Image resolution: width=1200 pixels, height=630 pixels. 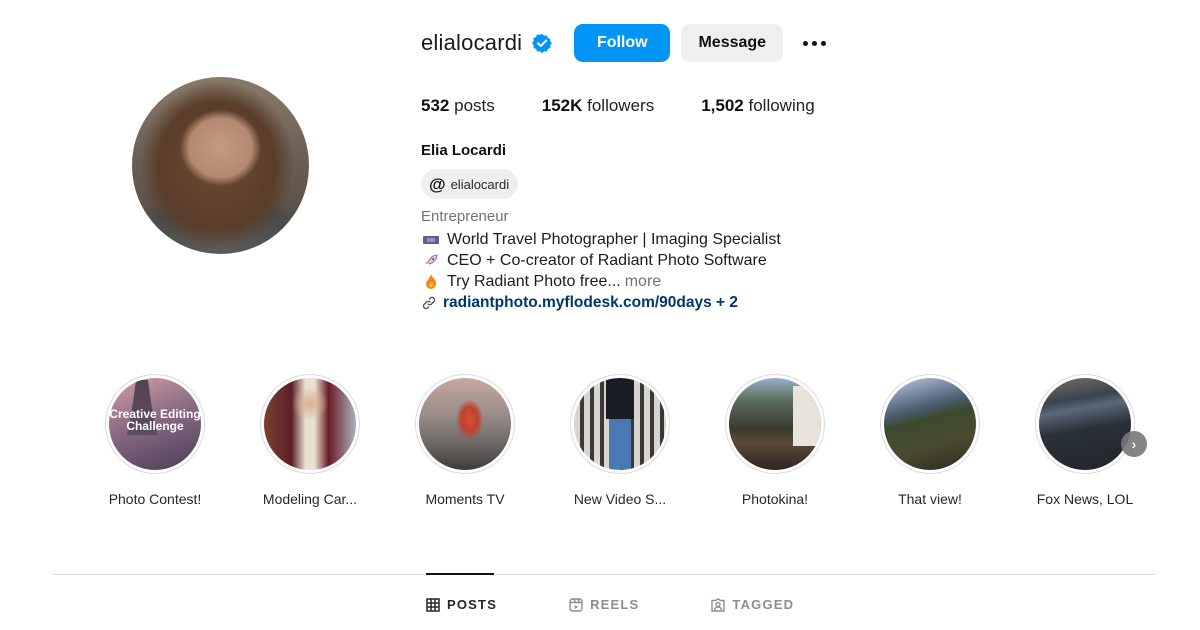 What do you see at coordinates (431, 281) in the screenshot?
I see `fire-emoji-icon` at bounding box center [431, 281].